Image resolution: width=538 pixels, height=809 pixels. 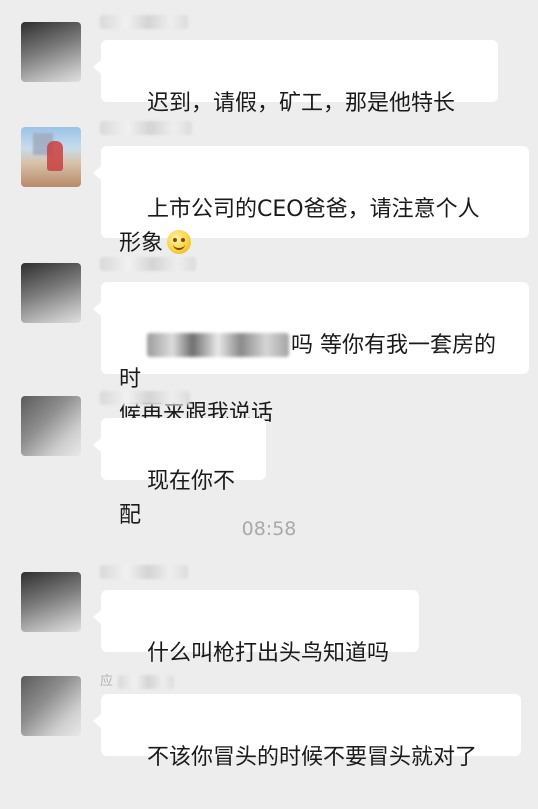 I want to click on message-text: 什么叫枪打出头鸟知道吗, so click(x=267, y=653).